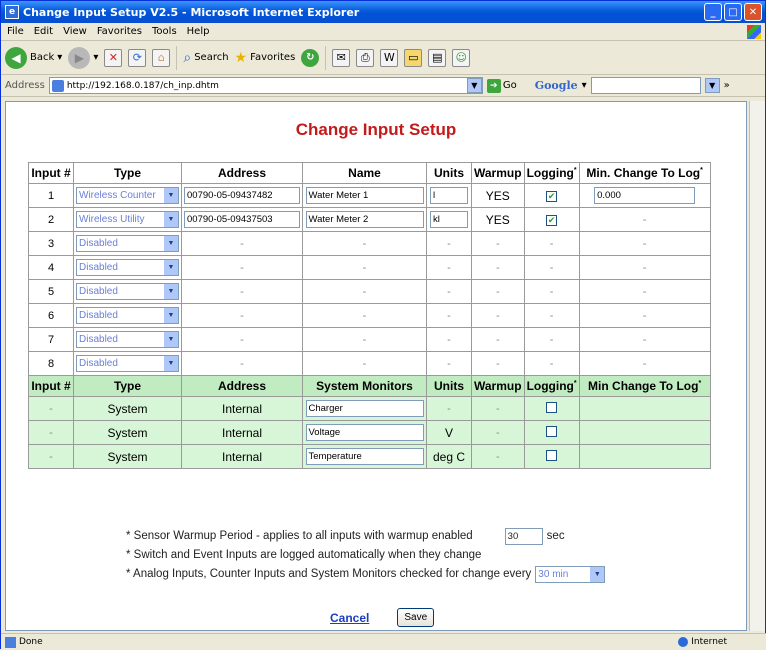 The width and height of the screenshot is (766, 650). What do you see at coordinates (187, 57) in the screenshot?
I see `search-icon: ⌕` at bounding box center [187, 57].